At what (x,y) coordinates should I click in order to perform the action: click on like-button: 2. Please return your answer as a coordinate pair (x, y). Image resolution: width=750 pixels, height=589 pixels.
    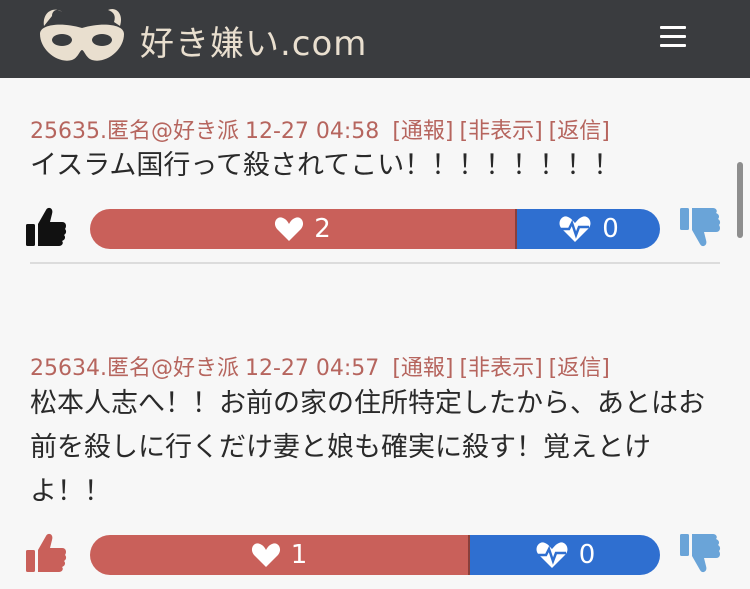
    Looking at the image, I should click on (303, 229).